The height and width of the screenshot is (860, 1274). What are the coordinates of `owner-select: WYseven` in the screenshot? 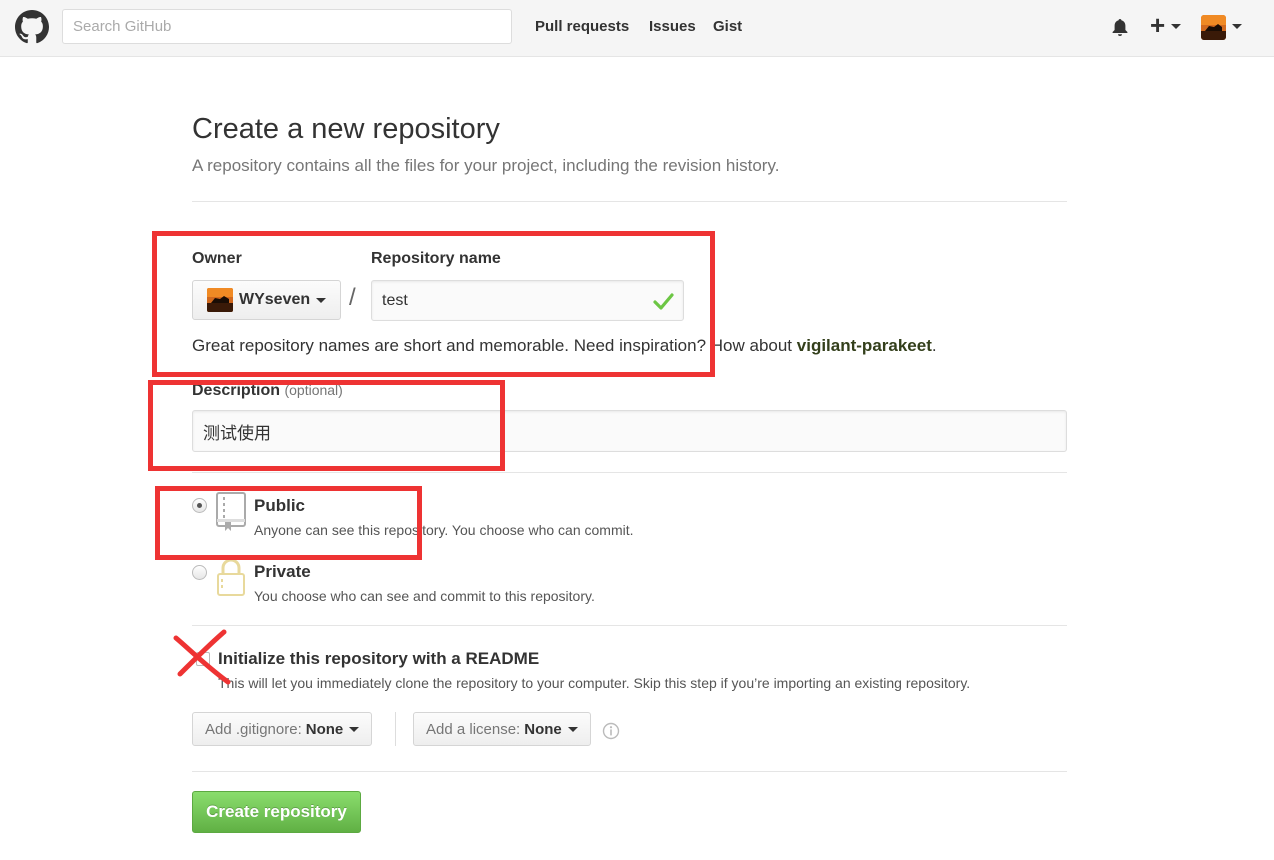 It's located at (266, 300).